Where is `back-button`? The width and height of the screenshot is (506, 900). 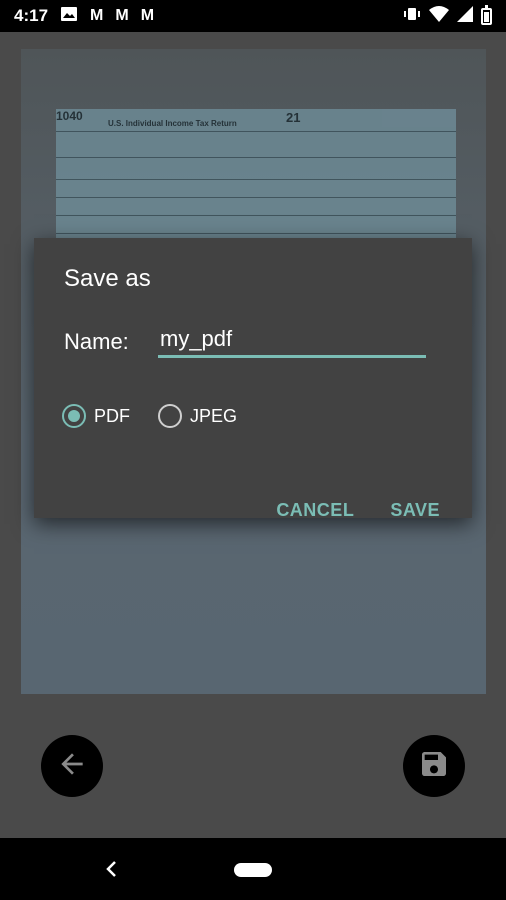 back-button is located at coordinates (72, 766).